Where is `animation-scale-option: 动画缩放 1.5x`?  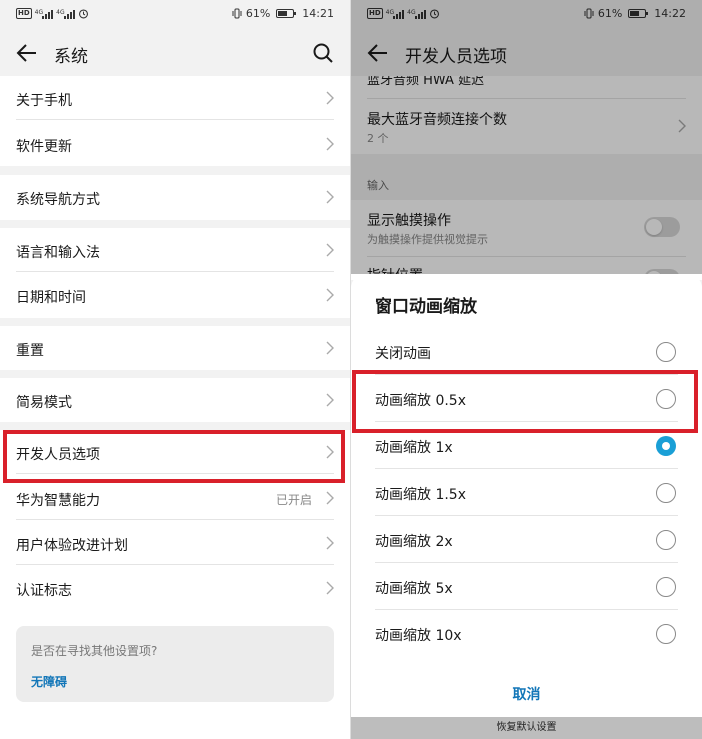 animation-scale-option: 动画缩放 1.5x is located at coordinates (526, 492).